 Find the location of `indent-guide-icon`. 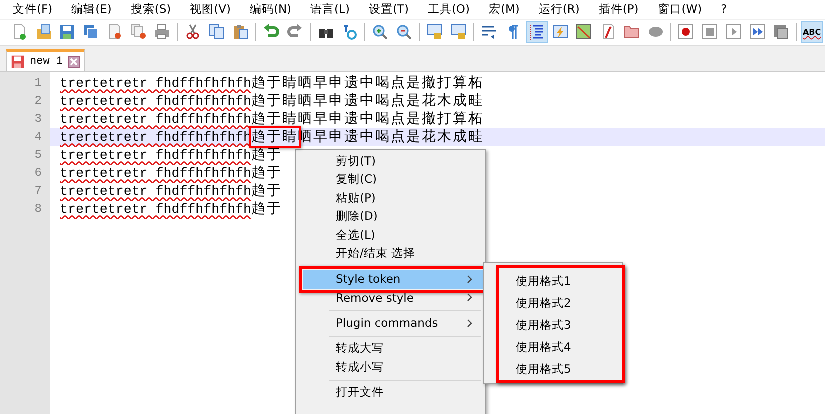

indent-guide-icon is located at coordinates (536, 32).